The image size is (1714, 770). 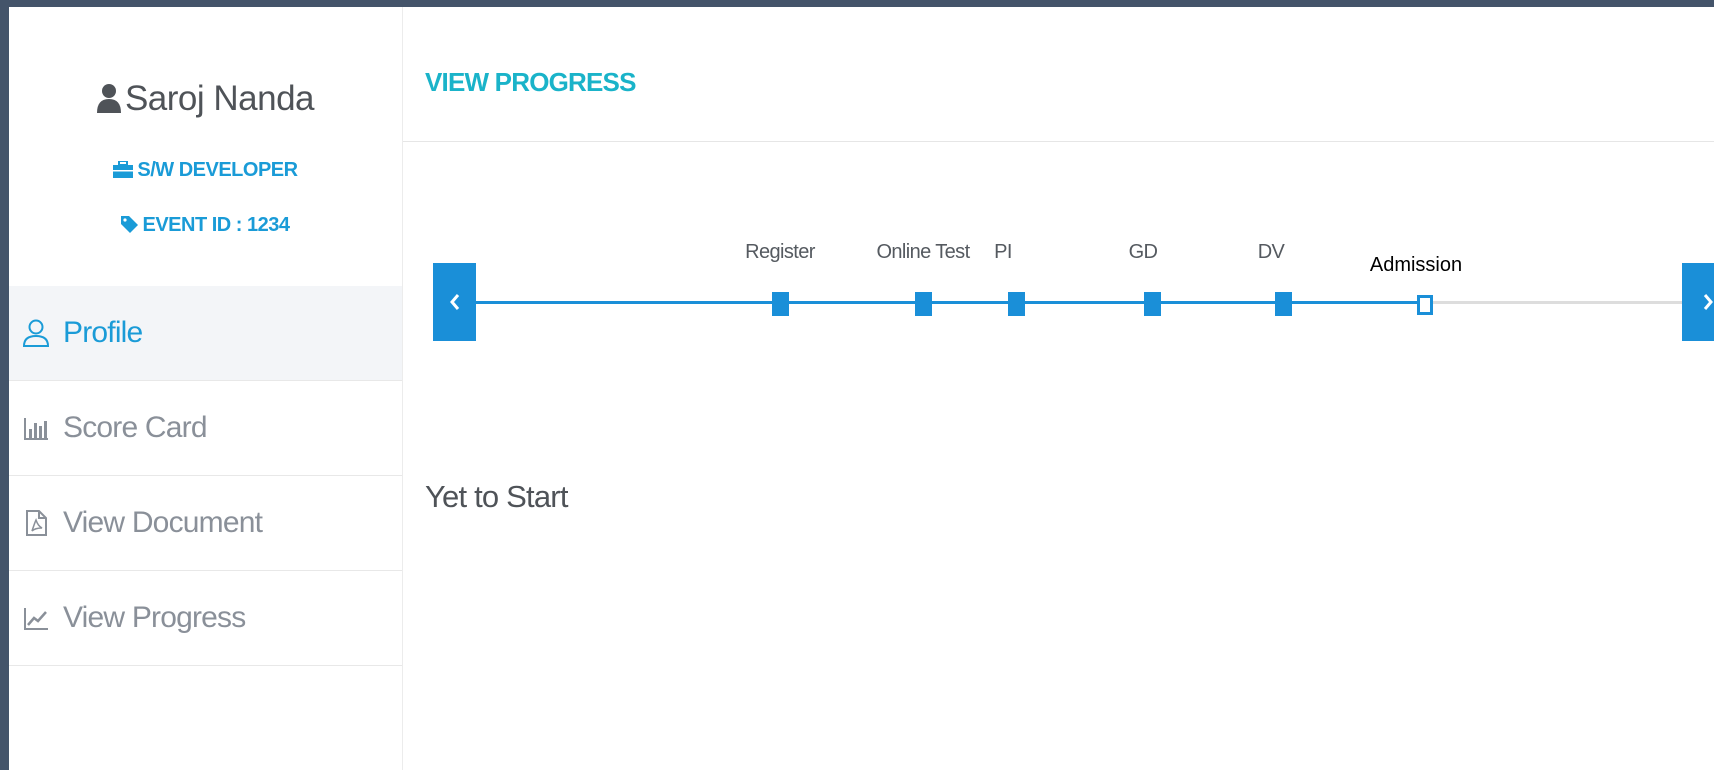 I want to click on step-marker-dv, so click(x=1283, y=304).